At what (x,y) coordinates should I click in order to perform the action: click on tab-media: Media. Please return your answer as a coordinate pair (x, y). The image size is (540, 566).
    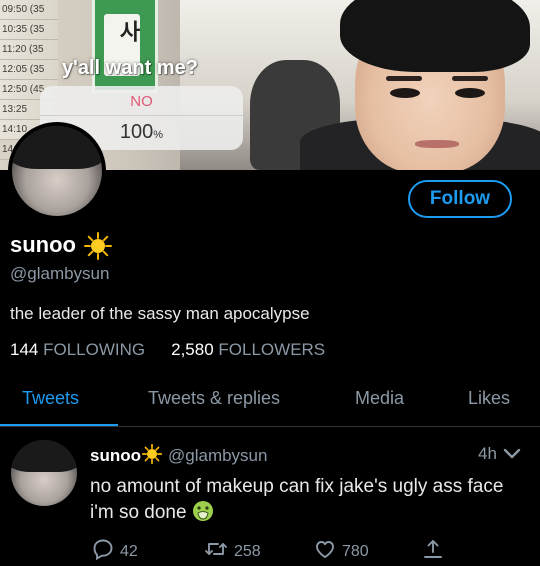
    Looking at the image, I should click on (379, 398).